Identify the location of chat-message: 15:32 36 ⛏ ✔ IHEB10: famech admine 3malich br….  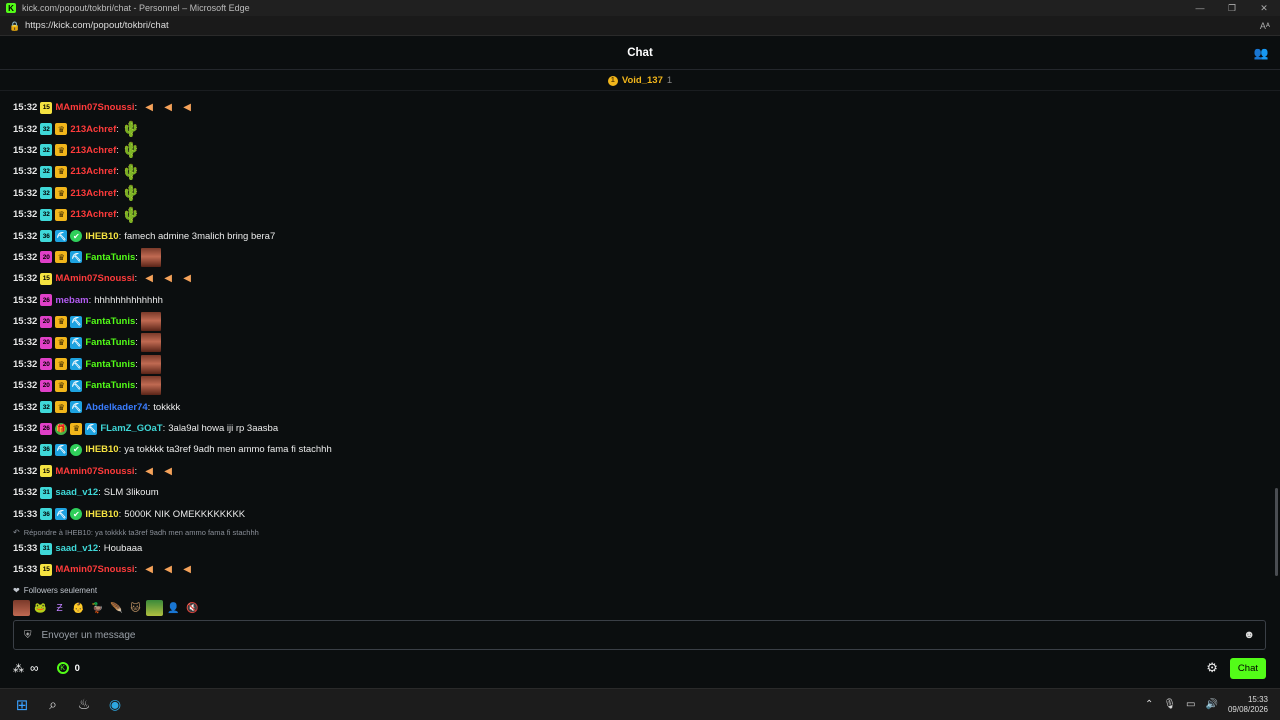
(640, 235).